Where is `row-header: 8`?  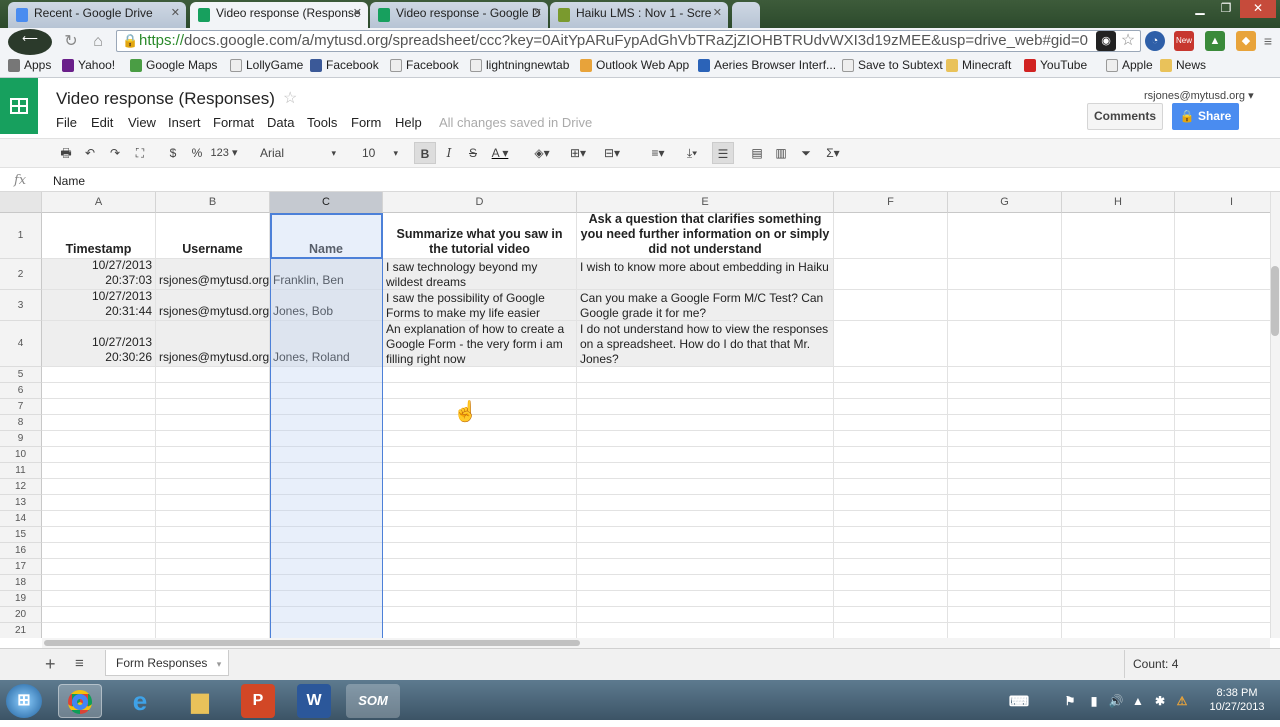
row-header: 8 is located at coordinates (21, 423).